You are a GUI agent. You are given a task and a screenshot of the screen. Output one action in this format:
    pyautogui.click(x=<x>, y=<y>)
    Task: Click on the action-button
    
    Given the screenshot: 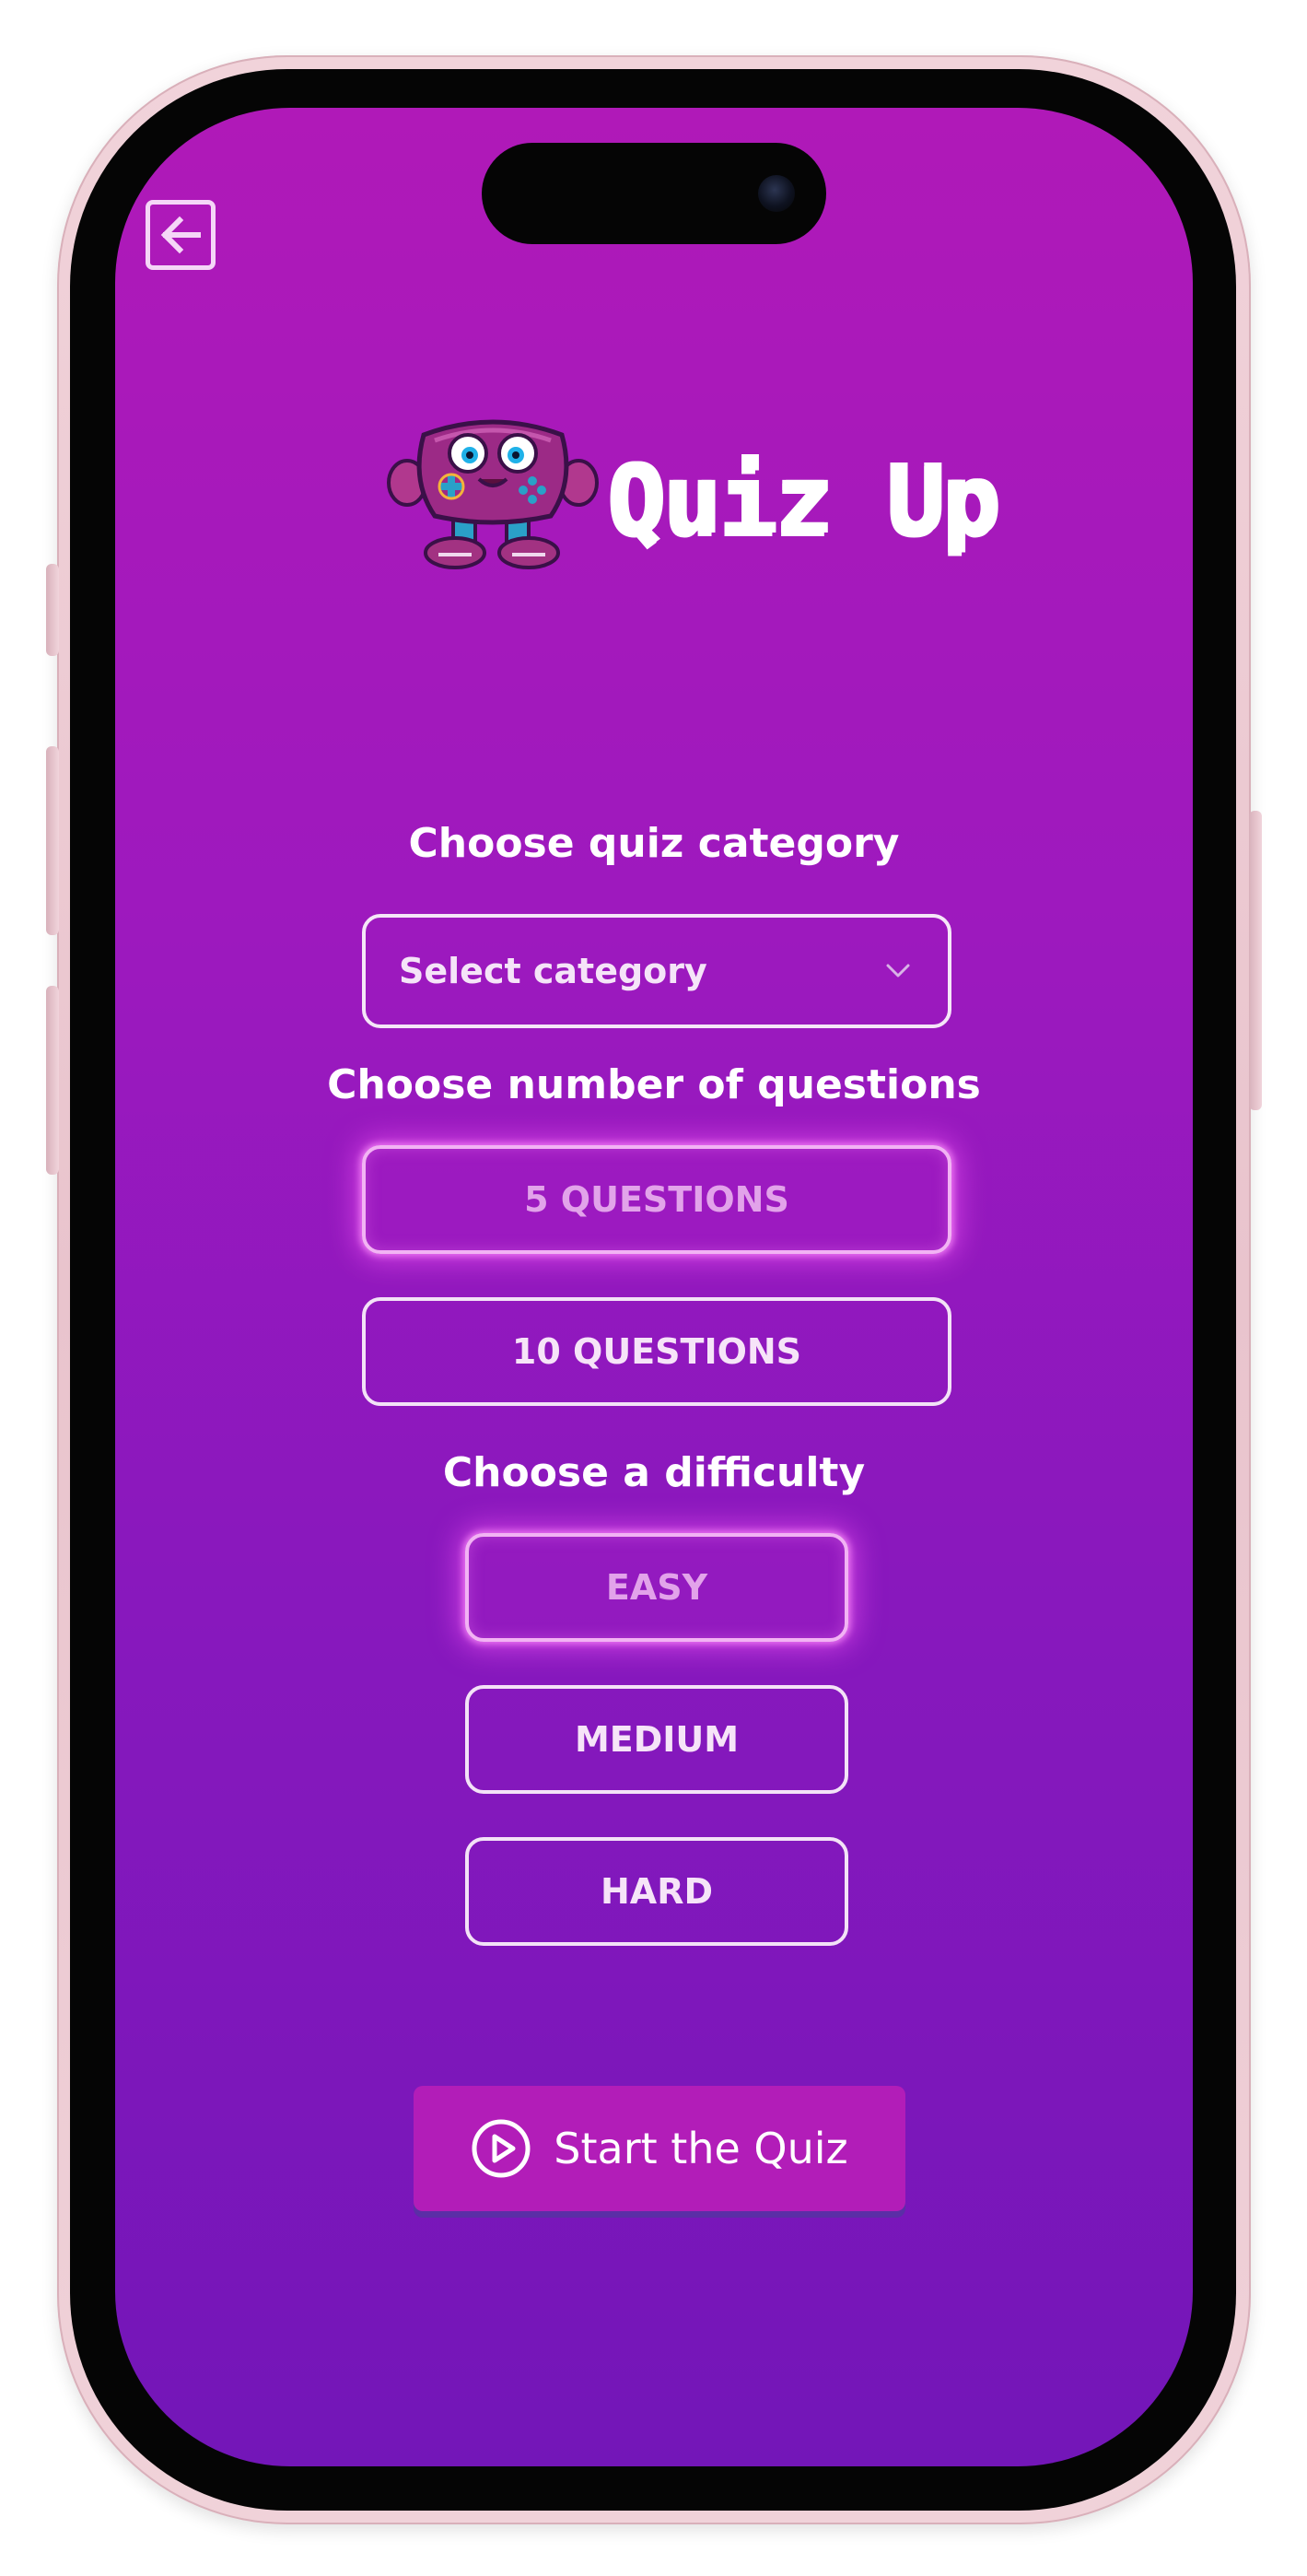 What is the action you would take?
    pyautogui.click(x=53, y=610)
    